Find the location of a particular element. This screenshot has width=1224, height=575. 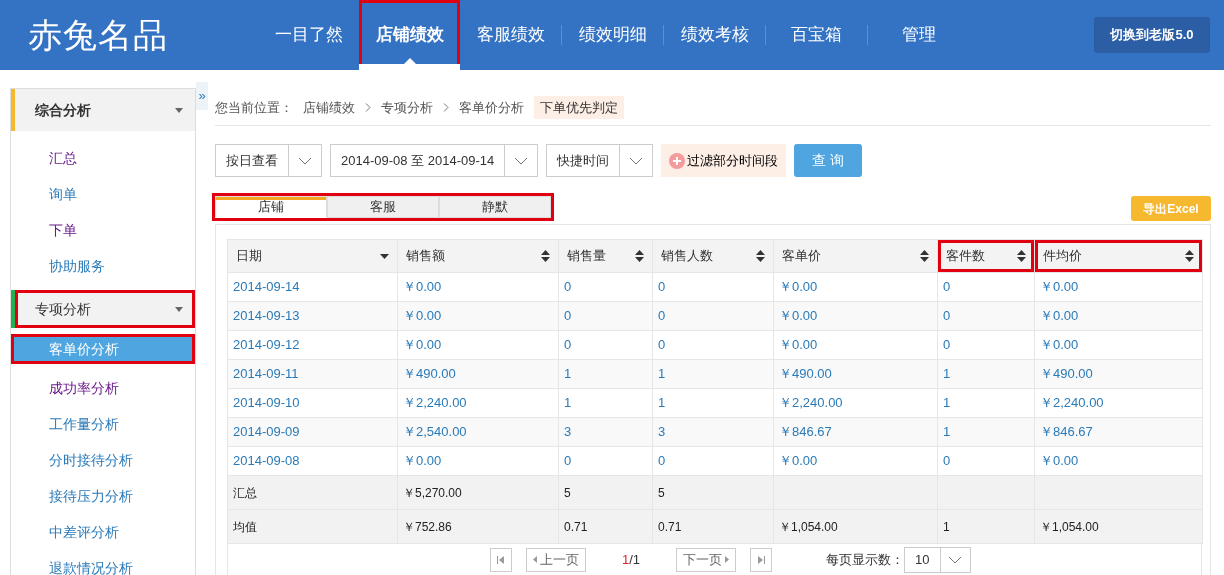

sidebar-item: 接待压力分析 is located at coordinates (103, 496).